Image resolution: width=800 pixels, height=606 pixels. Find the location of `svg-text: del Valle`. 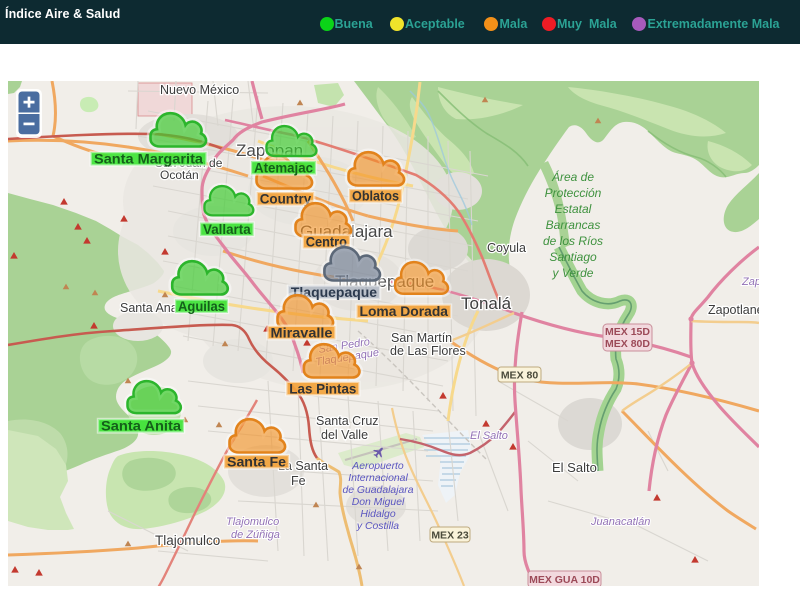

svg-text: del Valle is located at coordinates (344, 435).